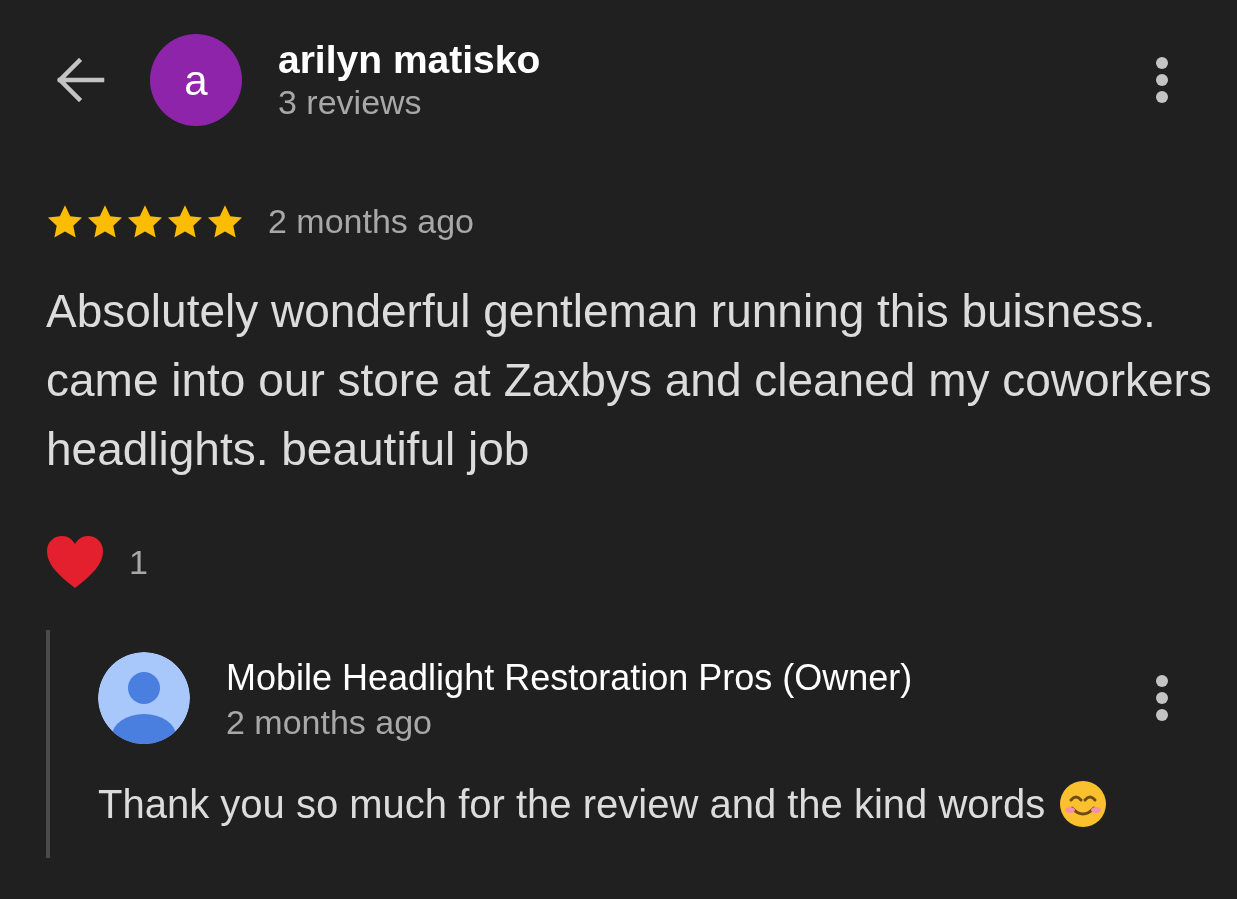 The height and width of the screenshot is (899, 1237). I want to click on avatar: a, so click(196, 80).